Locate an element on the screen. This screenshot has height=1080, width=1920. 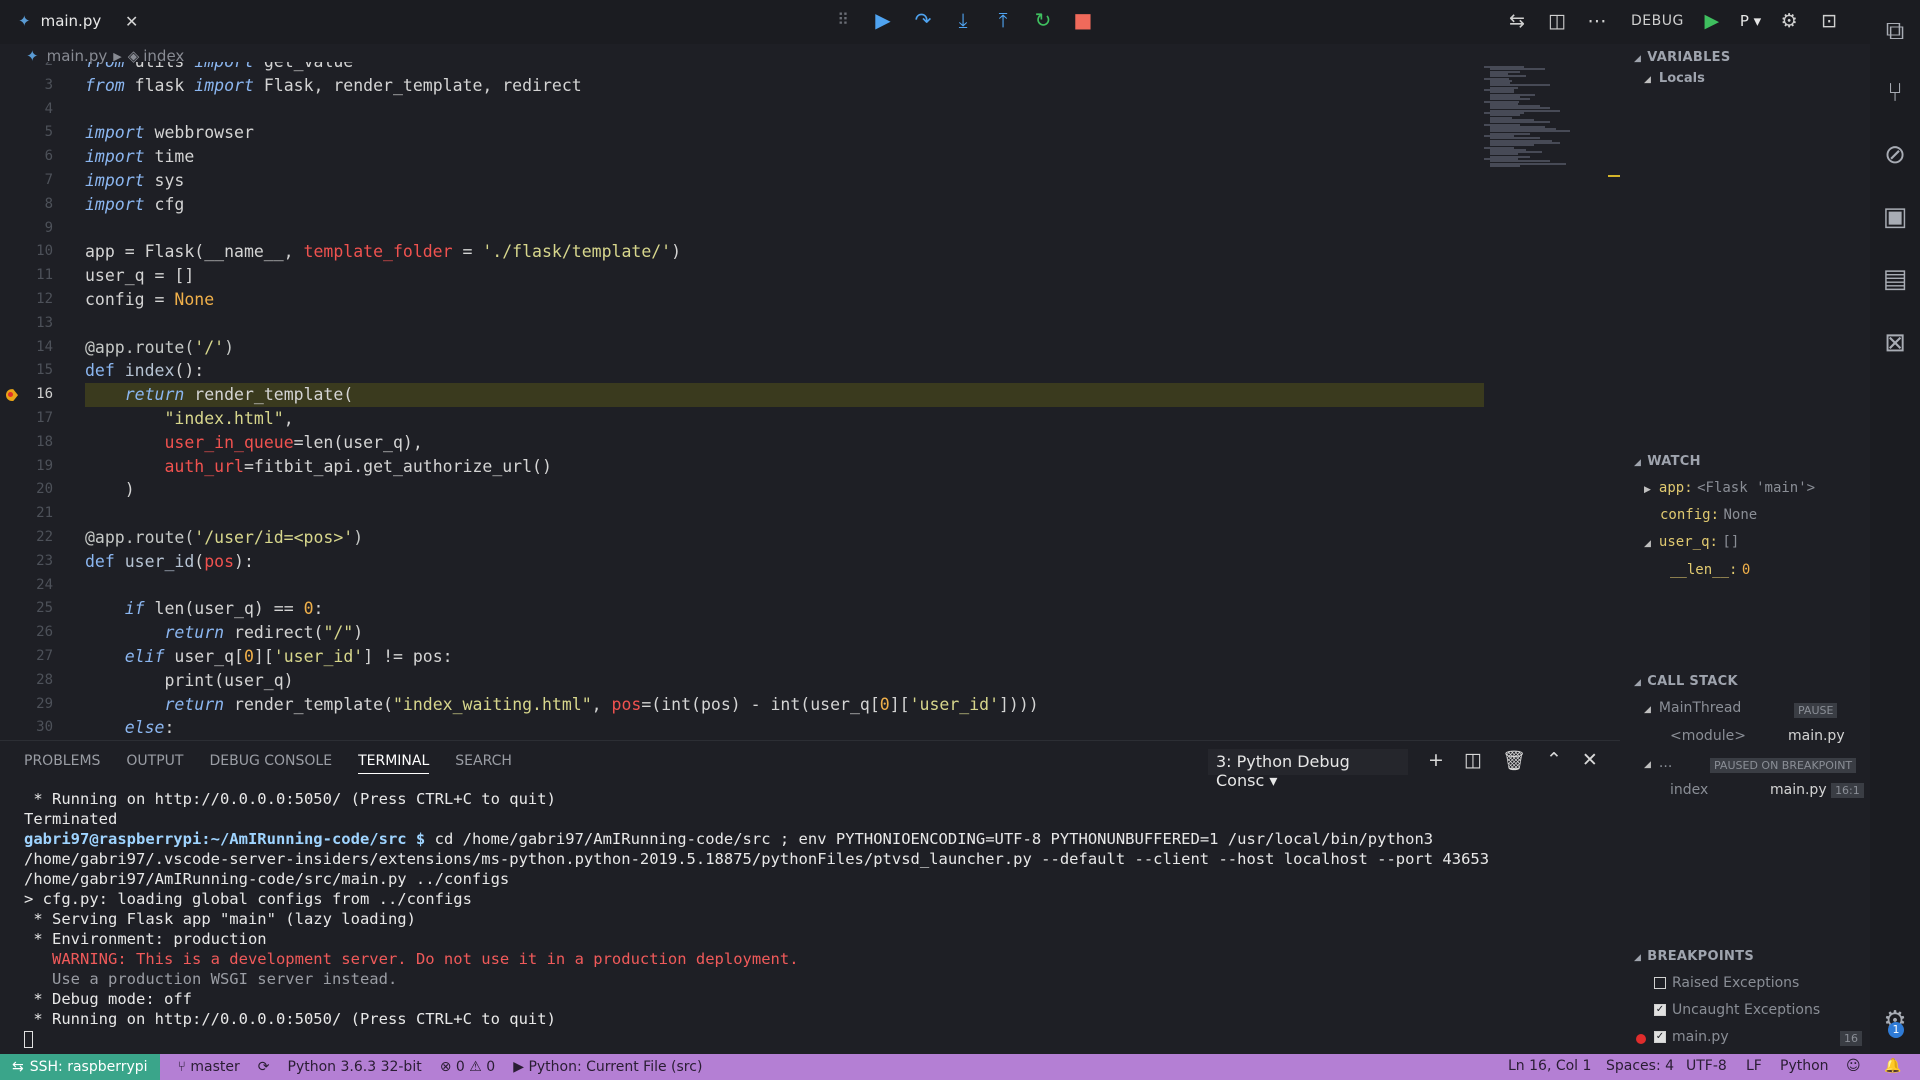
call-stack-header: ◢ CALL STACK is located at coordinates (1686, 681).